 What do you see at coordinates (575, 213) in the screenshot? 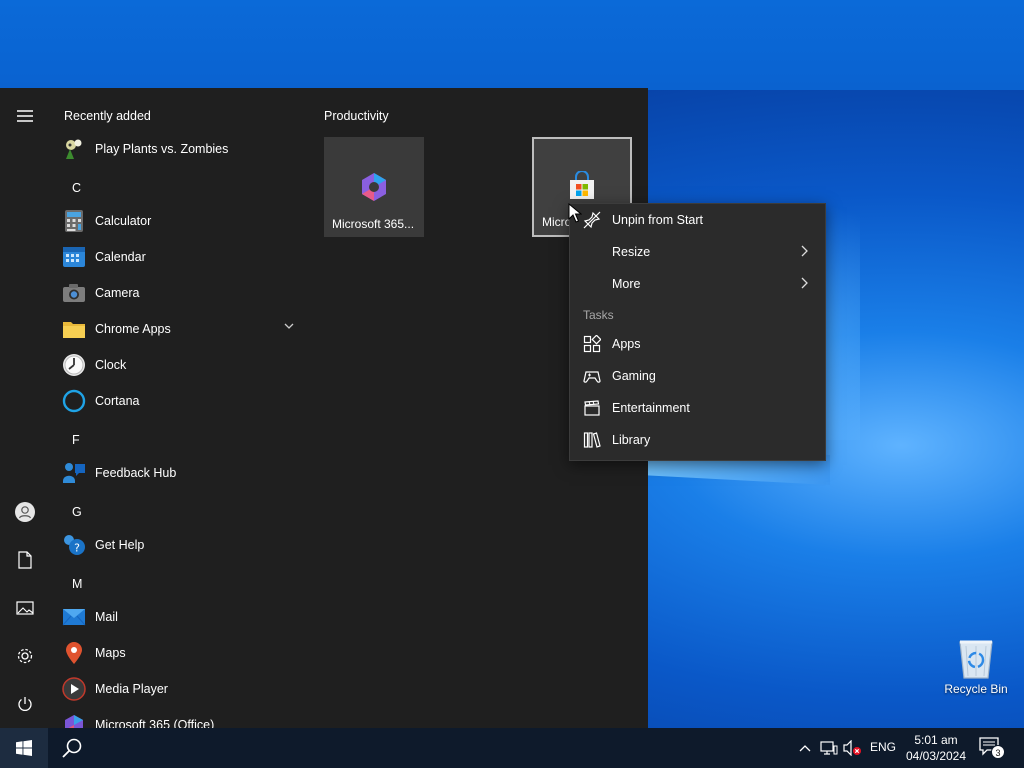
I see `mouse-pointer-icon` at bounding box center [575, 213].